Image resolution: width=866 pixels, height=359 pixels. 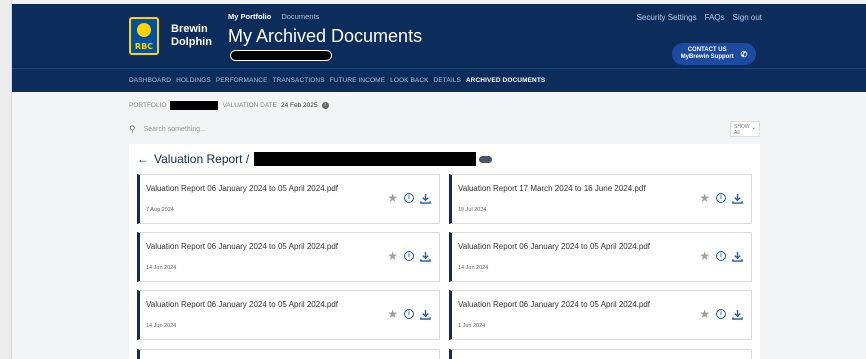 I want to click on nav-details: DETAILS, so click(x=447, y=80).